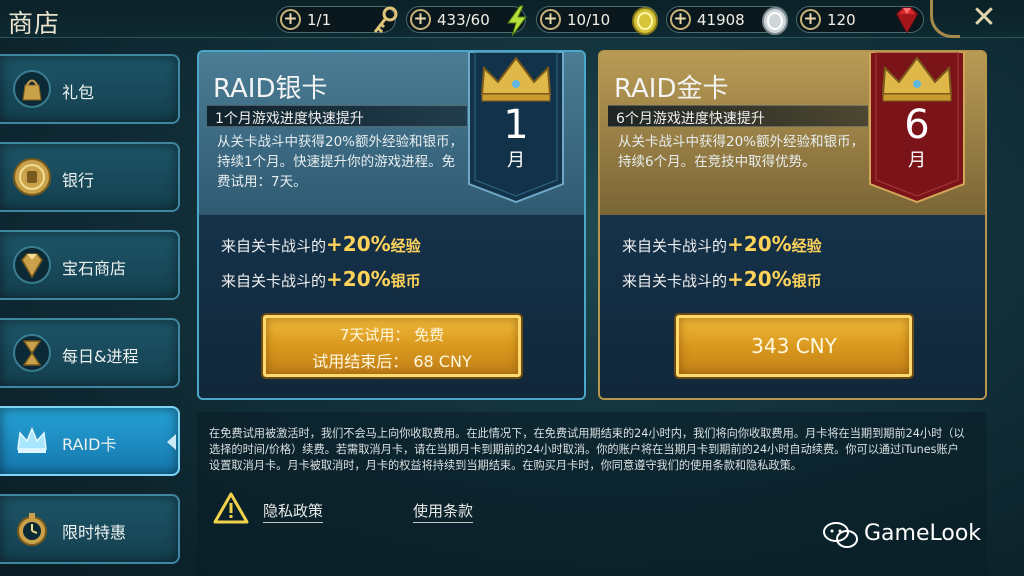  Describe the element at coordinates (840, 535) in the screenshot. I see `wechat-icon` at that location.